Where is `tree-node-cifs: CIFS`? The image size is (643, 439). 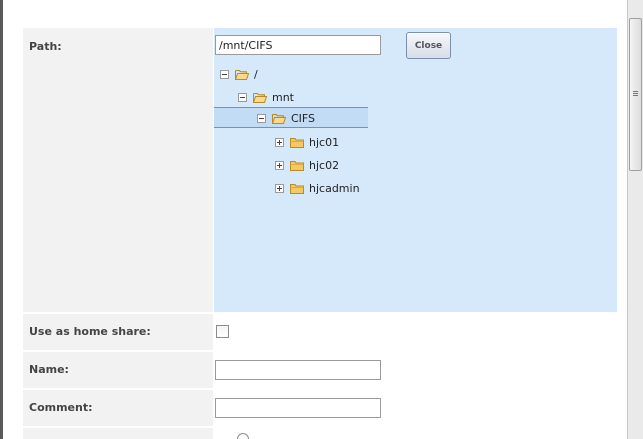
tree-node-cifs: CIFS is located at coordinates (286, 118).